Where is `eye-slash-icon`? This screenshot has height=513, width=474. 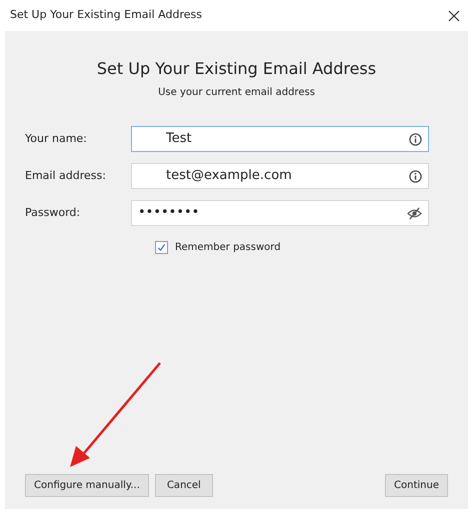 eye-slash-icon is located at coordinates (414, 213).